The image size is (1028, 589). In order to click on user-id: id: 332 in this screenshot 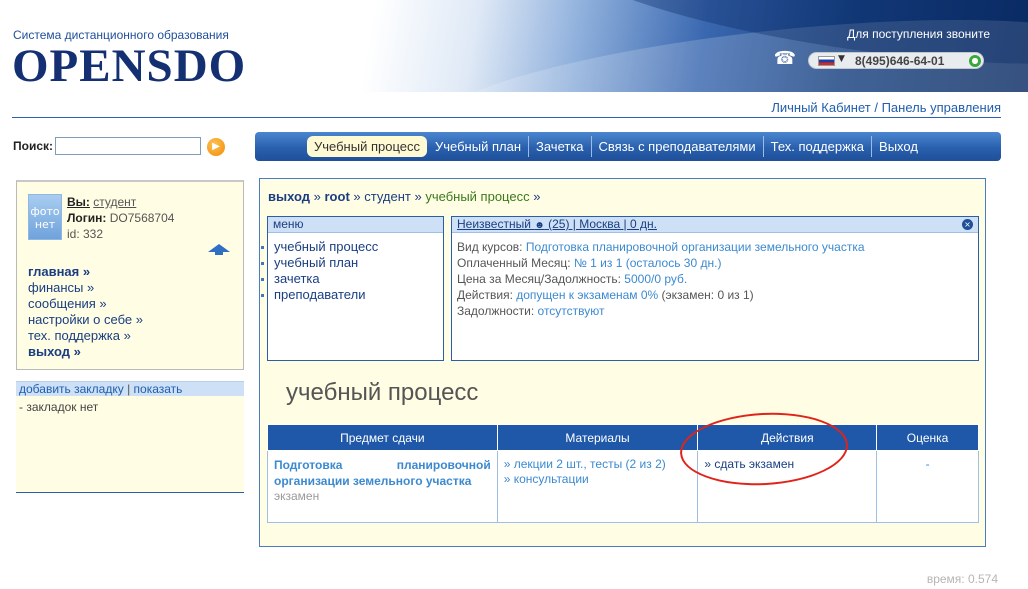, I will do `click(85, 234)`.